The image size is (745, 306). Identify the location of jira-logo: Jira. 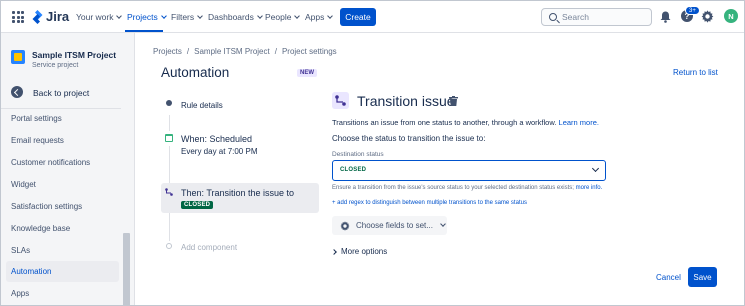
(50, 16).